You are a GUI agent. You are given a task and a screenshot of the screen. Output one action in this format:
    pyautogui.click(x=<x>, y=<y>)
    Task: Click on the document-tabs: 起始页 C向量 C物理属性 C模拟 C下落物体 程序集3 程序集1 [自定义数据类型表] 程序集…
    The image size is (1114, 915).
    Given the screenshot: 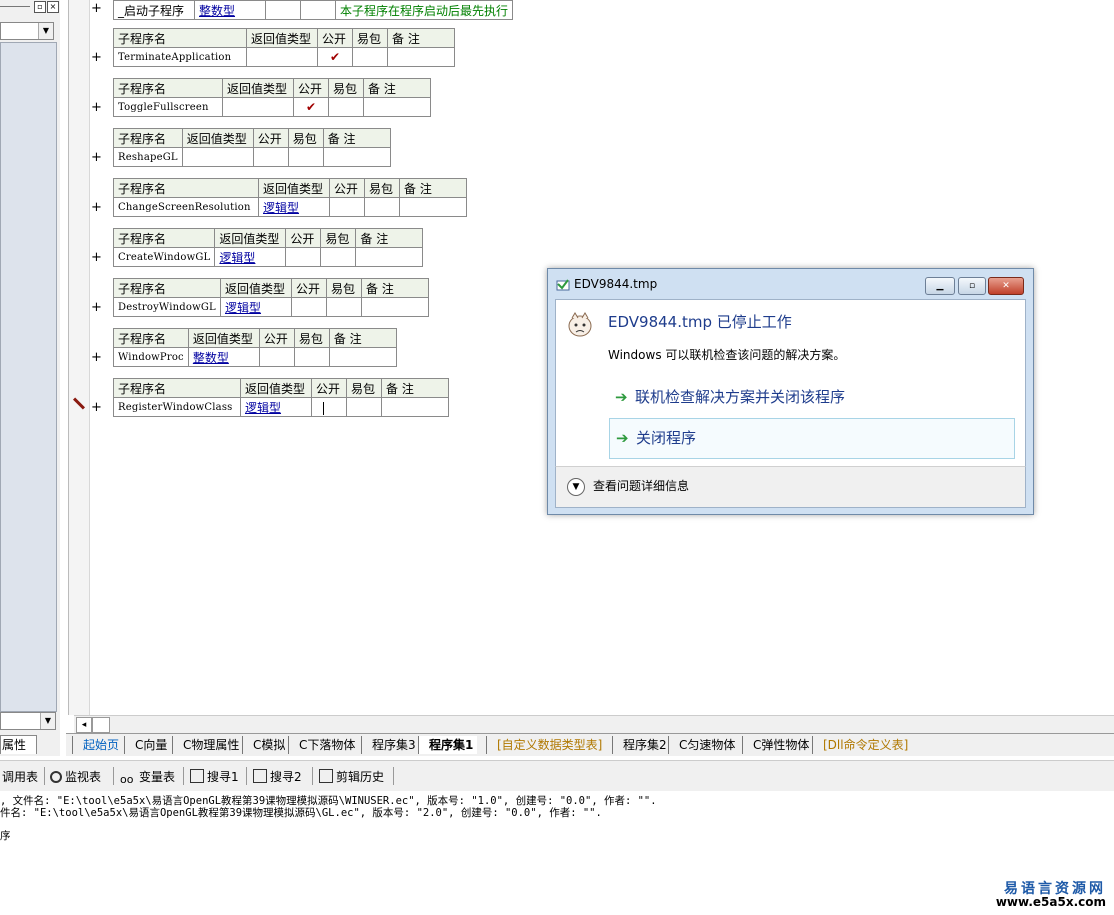 What is the action you would take?
    pyautogui.click(x=590, y=744)
    